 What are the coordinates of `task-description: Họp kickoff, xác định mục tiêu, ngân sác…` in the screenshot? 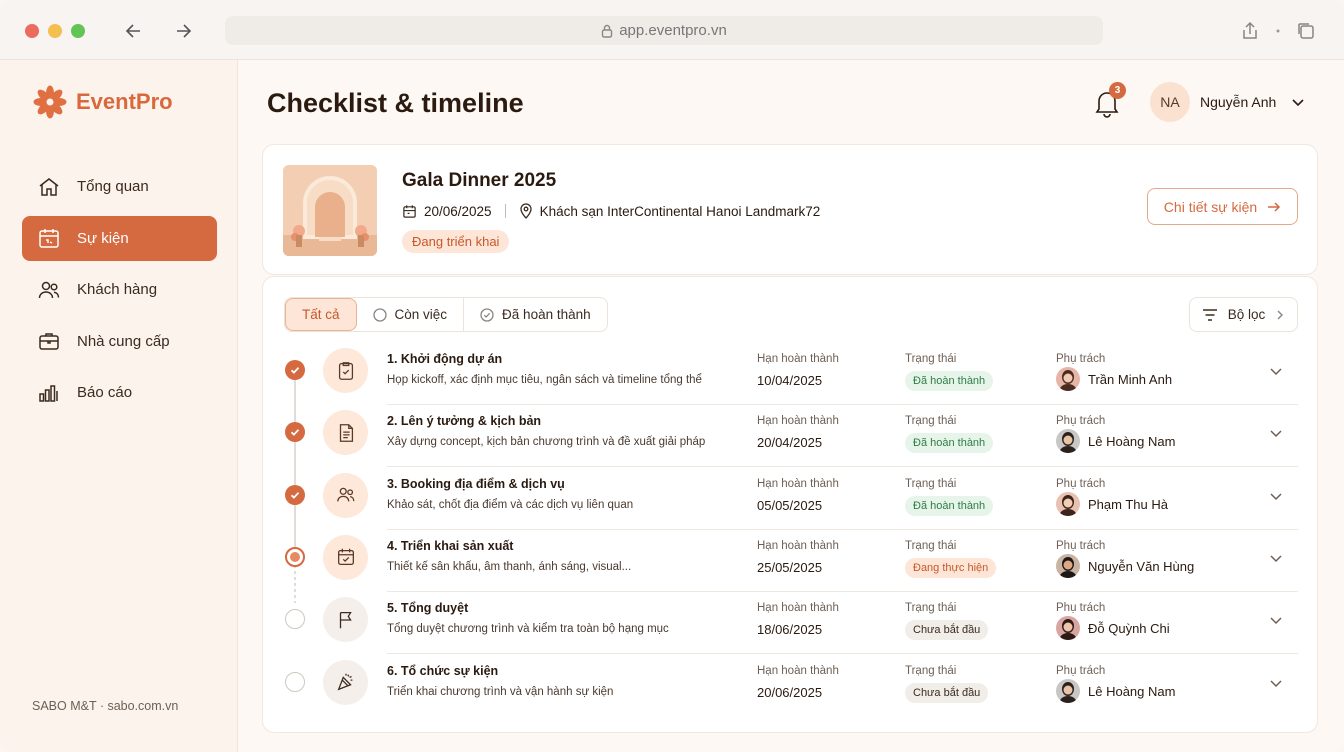 It's located at (544, 380).